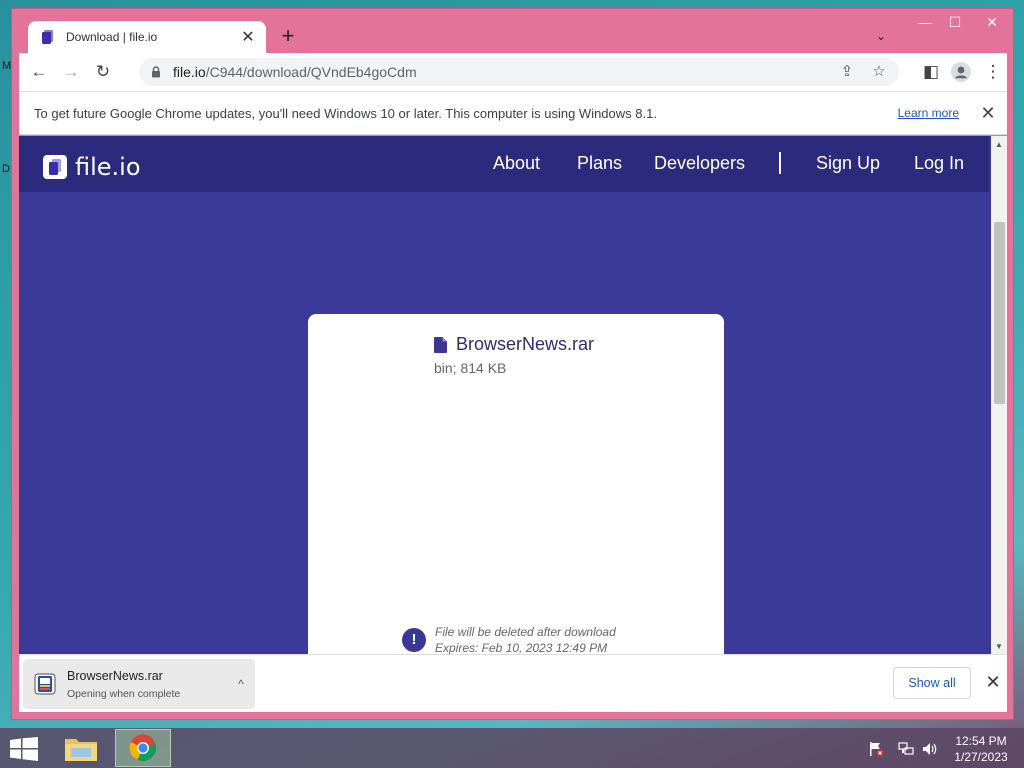  What do you see at coordinates (930, 749) in the screenshot?
I see `volume-icon` at bounding box center [930, 749].